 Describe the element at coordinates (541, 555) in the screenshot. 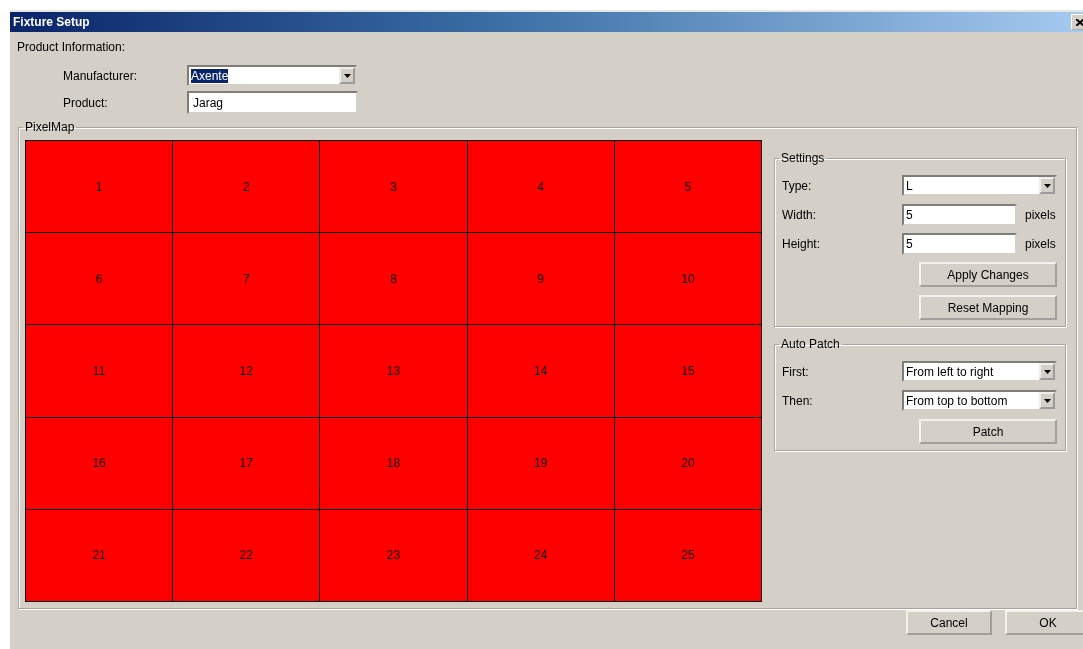

I see `pixel-number: 24` at that location.